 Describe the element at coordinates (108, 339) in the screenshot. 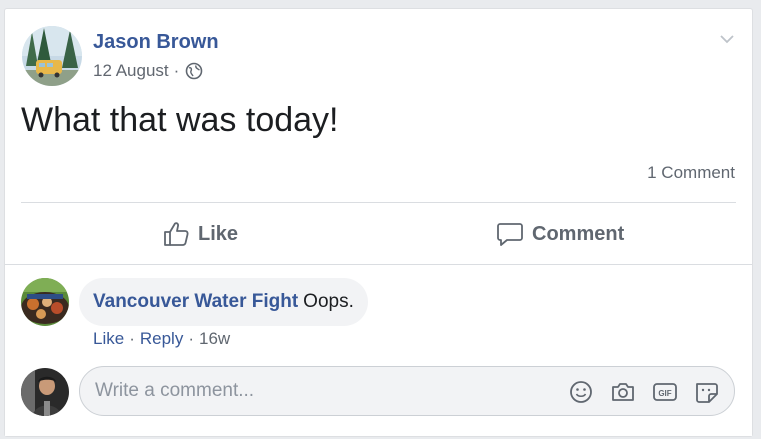

I see `comment-like-link: Like` at that location.